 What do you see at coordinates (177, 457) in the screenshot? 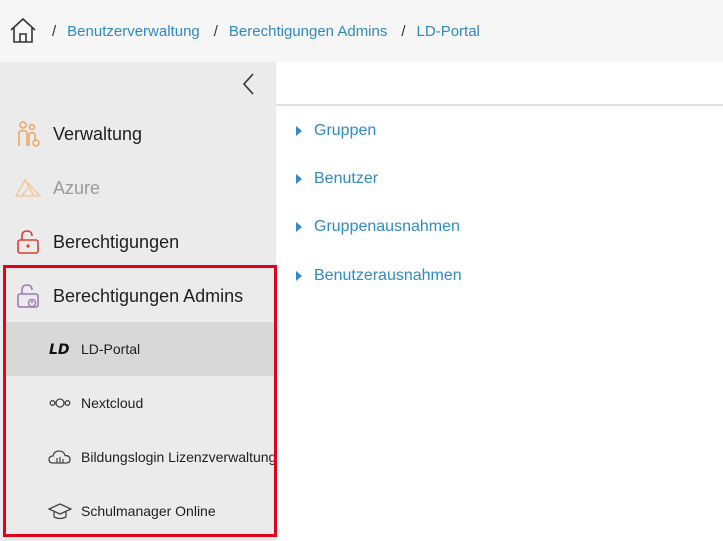
I see `subitem-label: Bildungslogin Lizenzverwaltung` at bounding box center [177, 457].